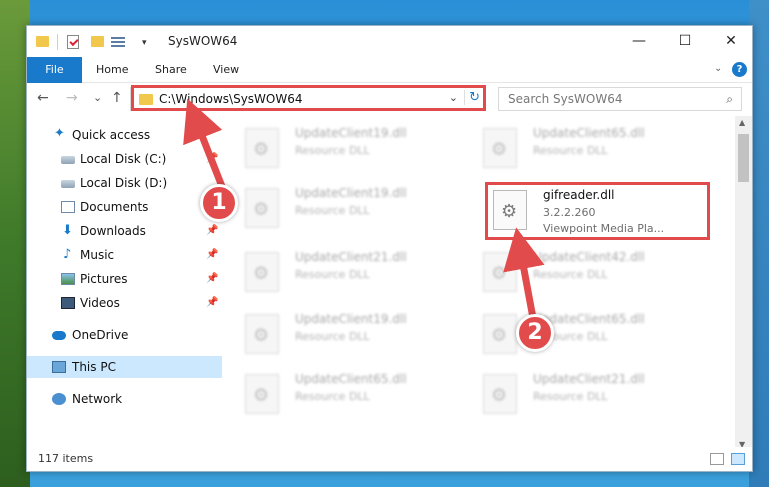 Image resolution: width=769 pixels, height=487 pixels. I want to click on arrow-to-file, so click(524, 274).